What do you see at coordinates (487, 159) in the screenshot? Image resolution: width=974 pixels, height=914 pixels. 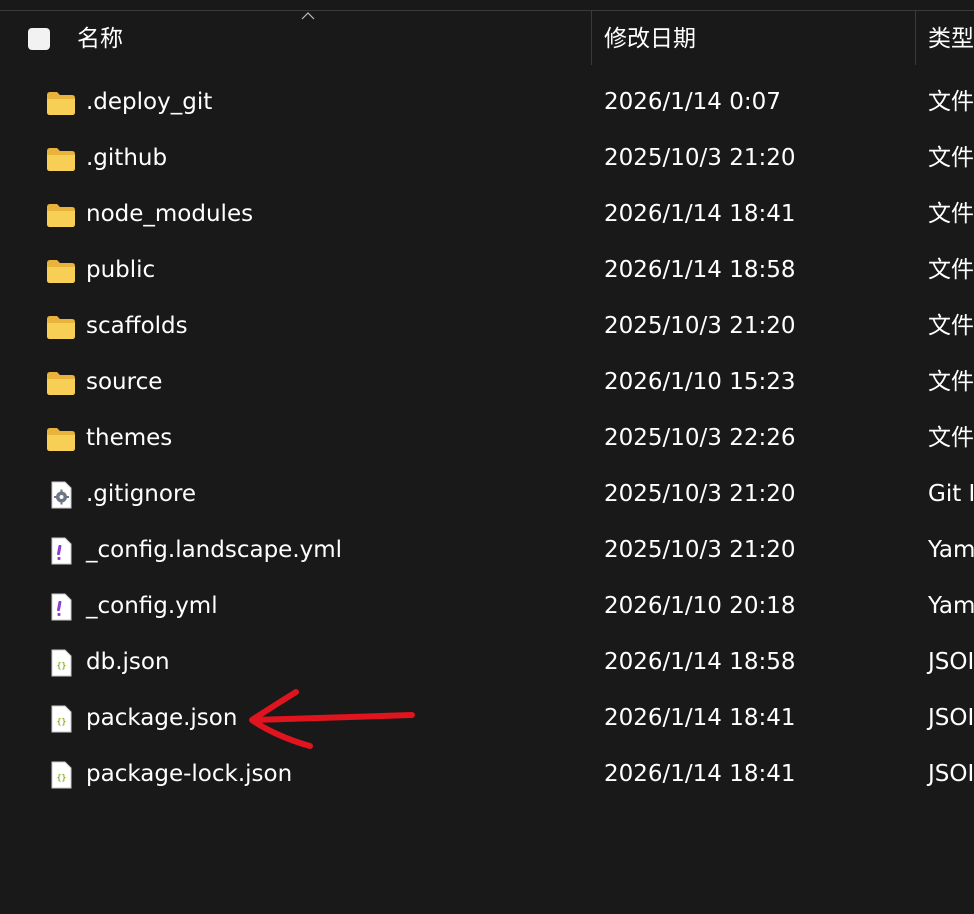 I see `file-row: .github 2025/10/3 21:20 文件` at bounding box center [487, 159].